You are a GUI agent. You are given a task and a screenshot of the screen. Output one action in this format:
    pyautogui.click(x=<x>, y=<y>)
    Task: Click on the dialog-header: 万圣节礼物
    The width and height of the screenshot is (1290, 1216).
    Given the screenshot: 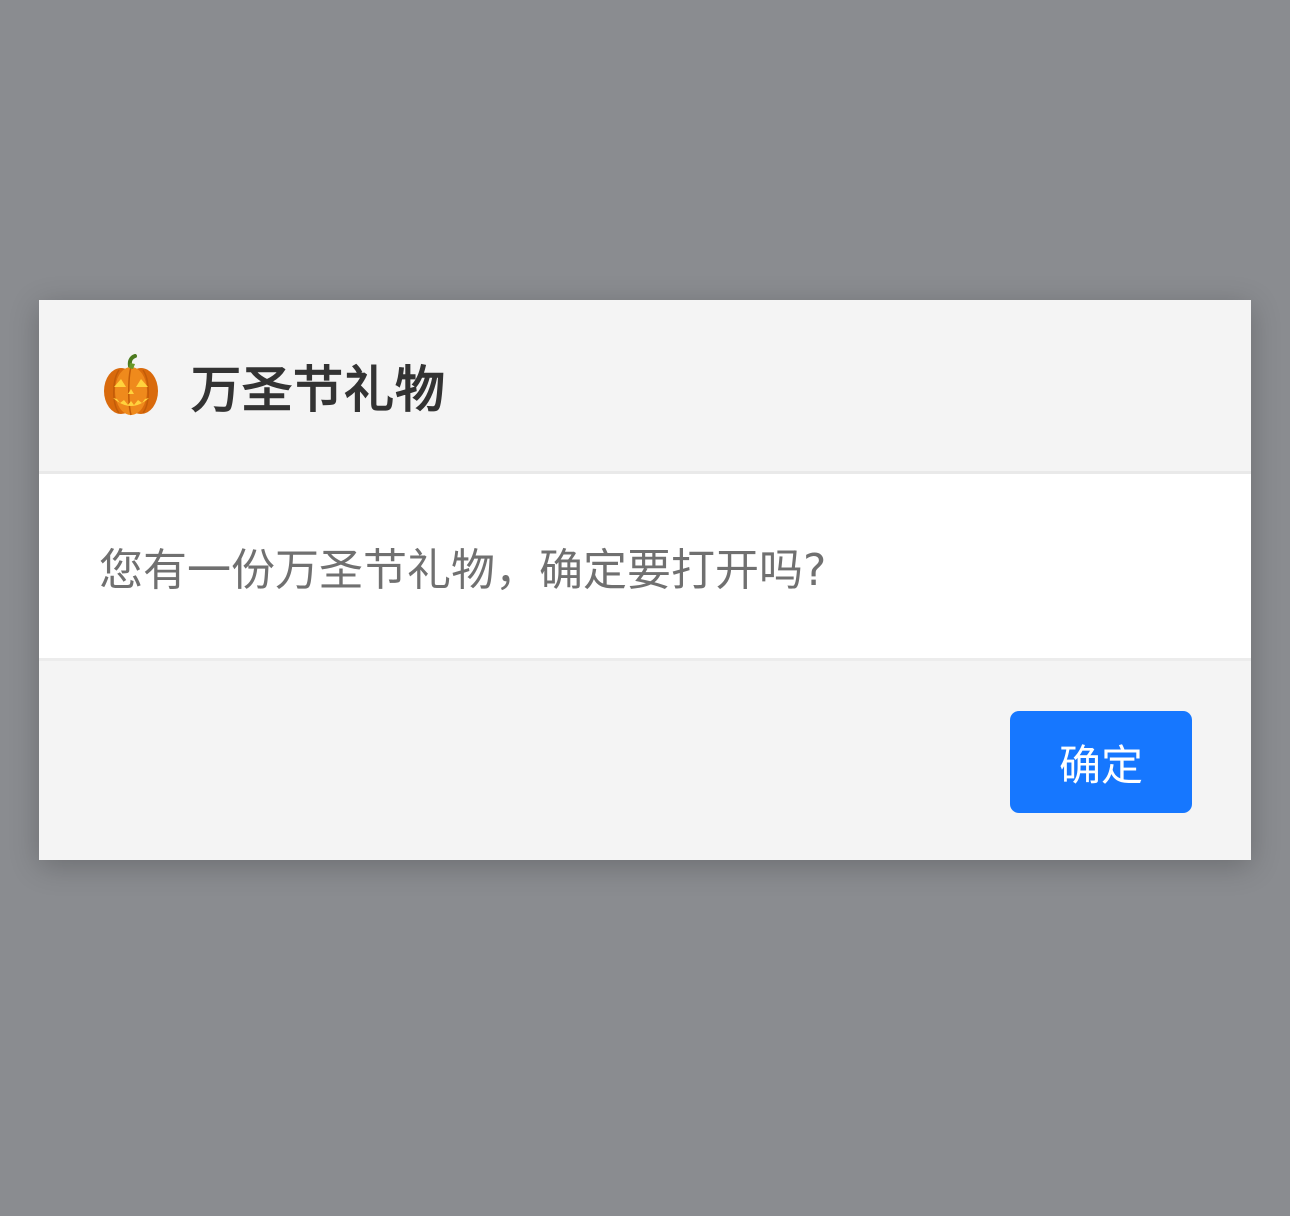 What is the action you would take?
    pyautogui.click(x=645, y=387)
    